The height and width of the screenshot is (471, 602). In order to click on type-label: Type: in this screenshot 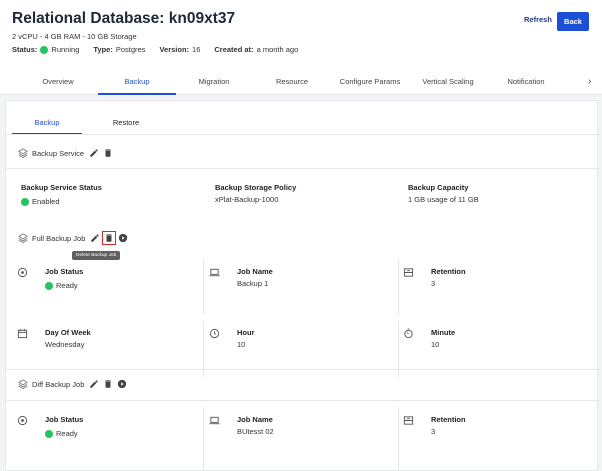, I will do `click(103, 49)`.